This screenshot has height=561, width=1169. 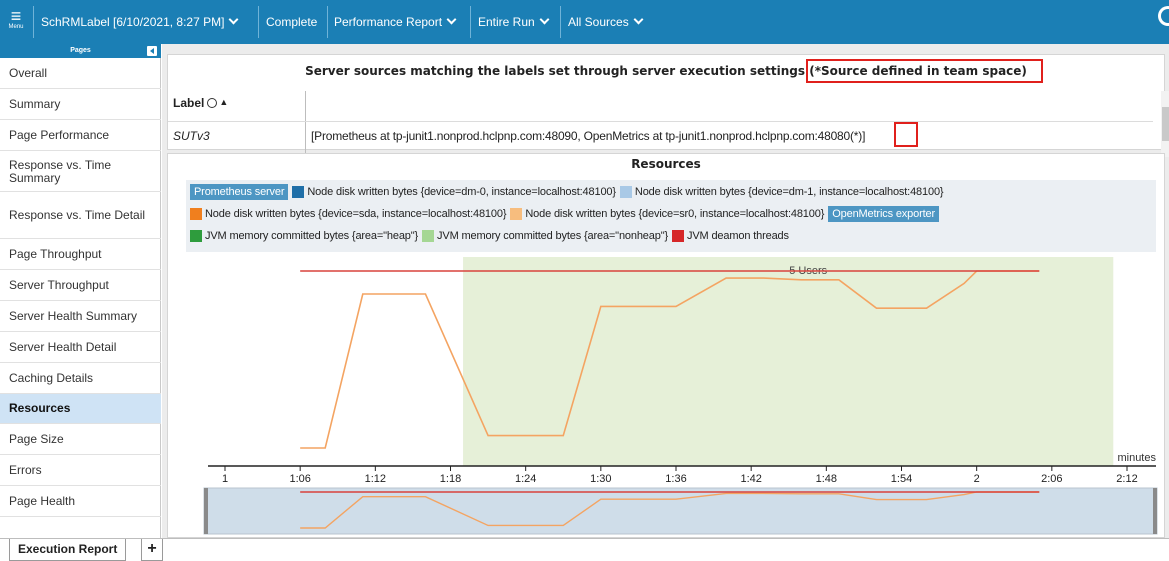 What do you see at coordinates (506, 22) in the screenshot?
I see `run-scope-label: Entire Run` at bounding box center [506, 22].